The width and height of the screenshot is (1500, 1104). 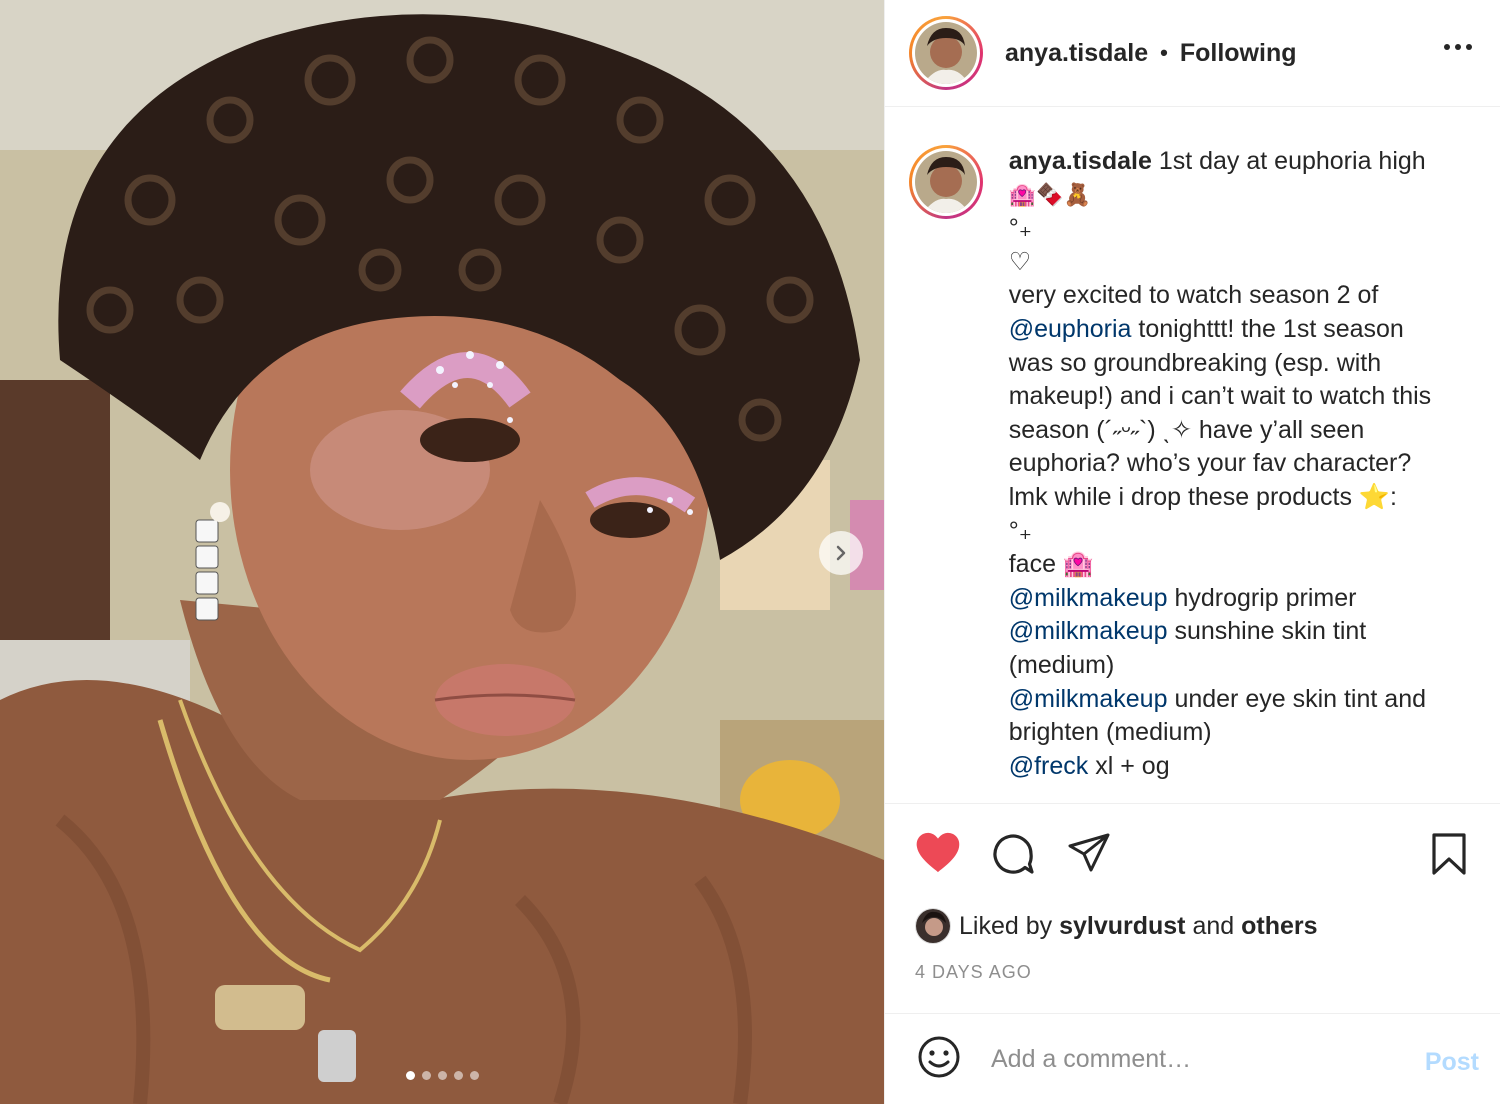 I want to click on chevron-right-icon, so click(x=841, y=553).